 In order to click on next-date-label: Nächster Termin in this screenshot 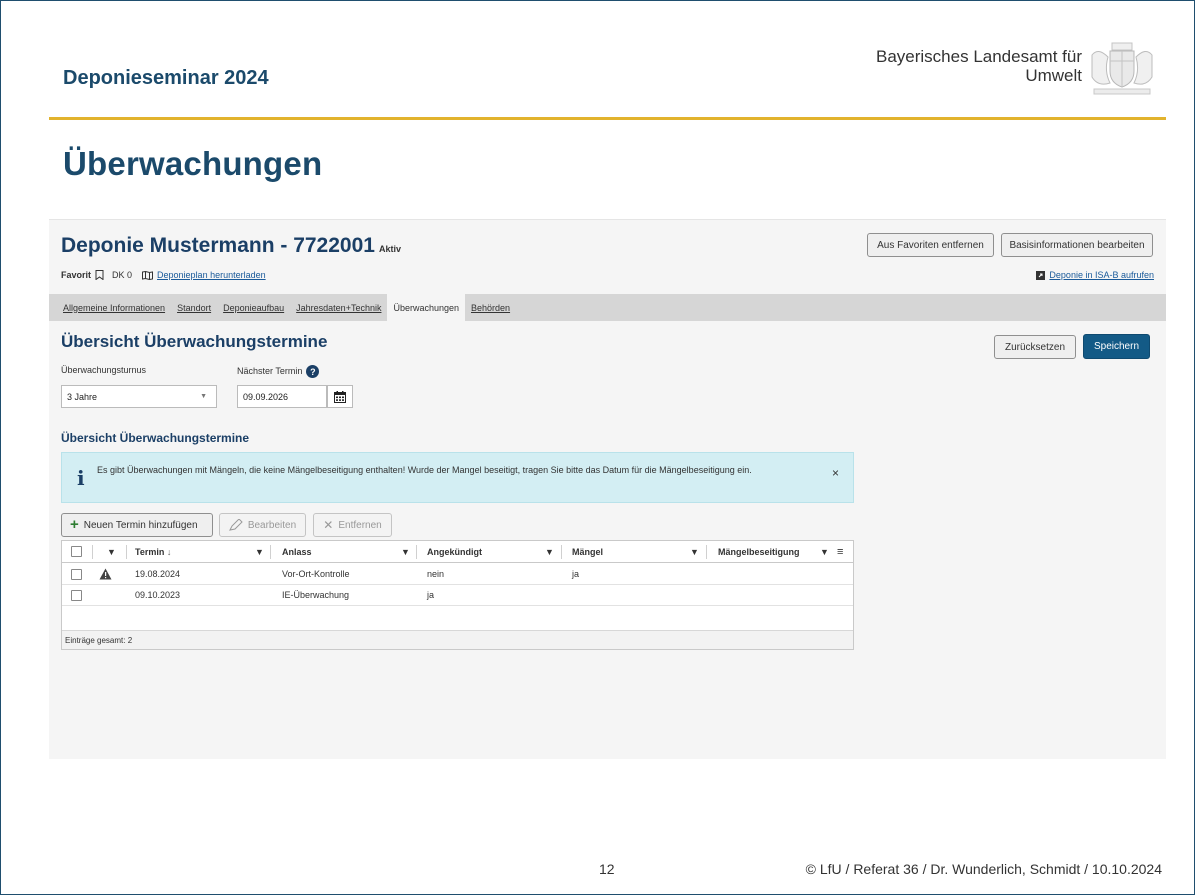, I will do `click(270, 370)`.